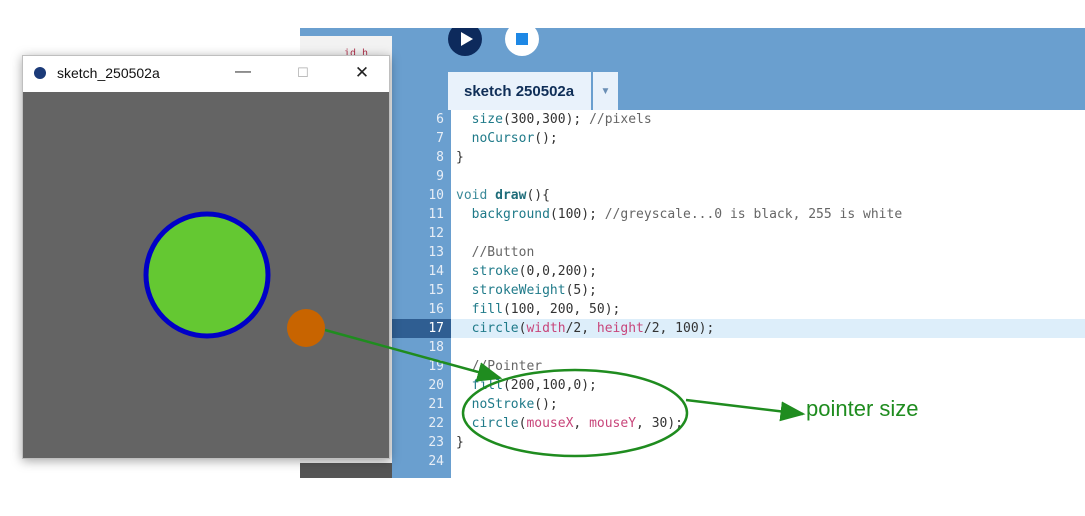 The image size is (1085, 516). What do you see at coordinates (440, 119) in the screenshot?
I see `line-number: 6` at bounding box center [440, 119].